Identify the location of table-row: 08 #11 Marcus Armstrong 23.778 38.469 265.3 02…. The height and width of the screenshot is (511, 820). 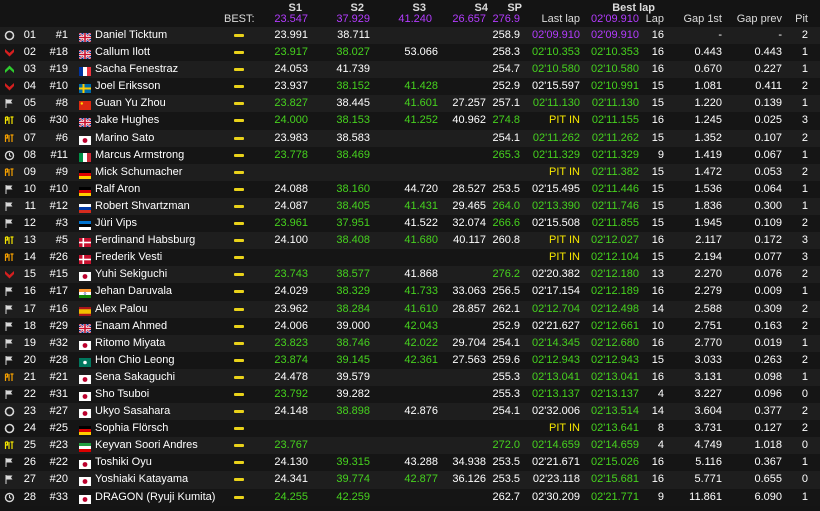
(410, 155).